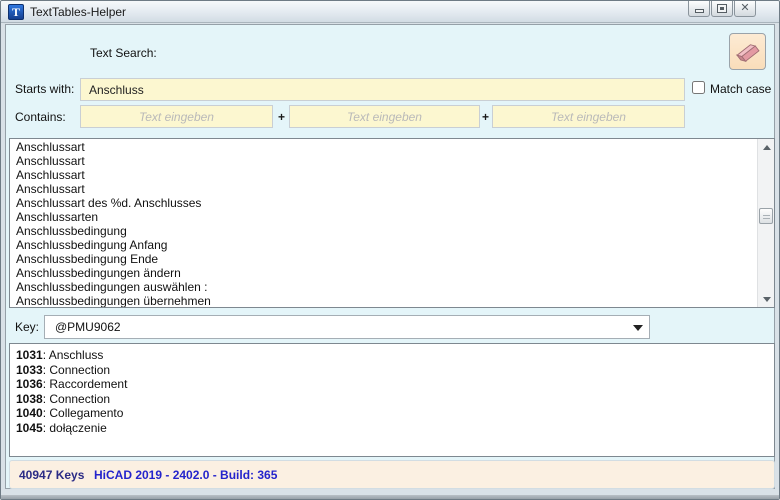 The height and width of the screenshot is (500, 780). I want to click on window-controls: ✕, so click(721, 9).